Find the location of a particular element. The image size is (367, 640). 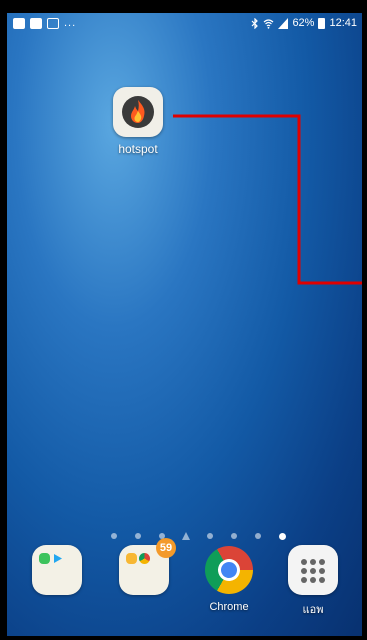

folder-icon: 59 is located at coordinates (147, 566).